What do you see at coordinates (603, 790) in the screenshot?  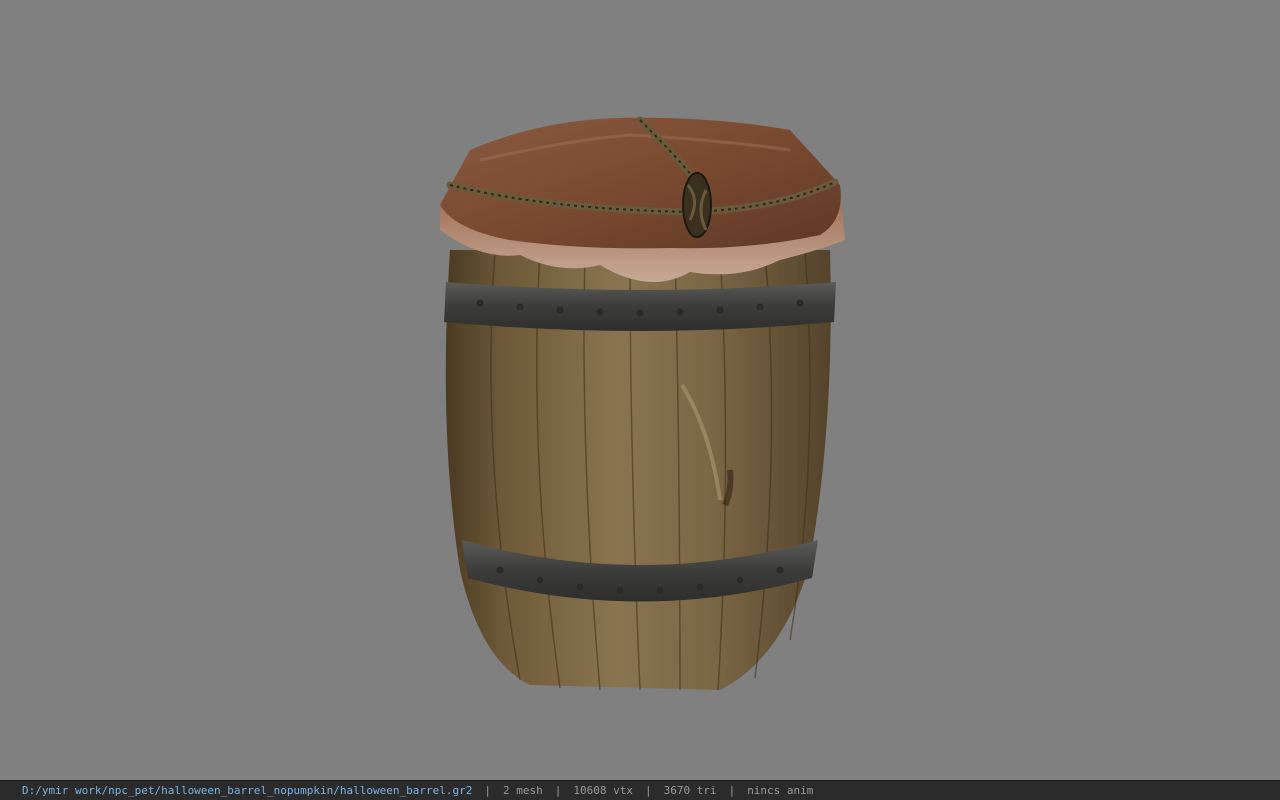 I see `vertex-count-label: 10608 vtx` at bounding box center [603, 790].